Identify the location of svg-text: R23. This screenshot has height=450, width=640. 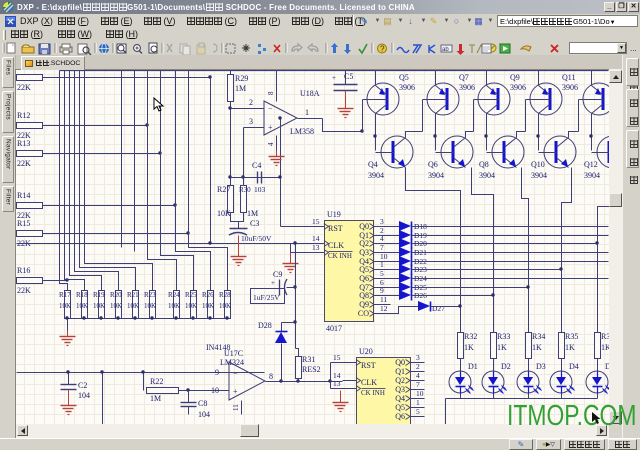
(150, 295).